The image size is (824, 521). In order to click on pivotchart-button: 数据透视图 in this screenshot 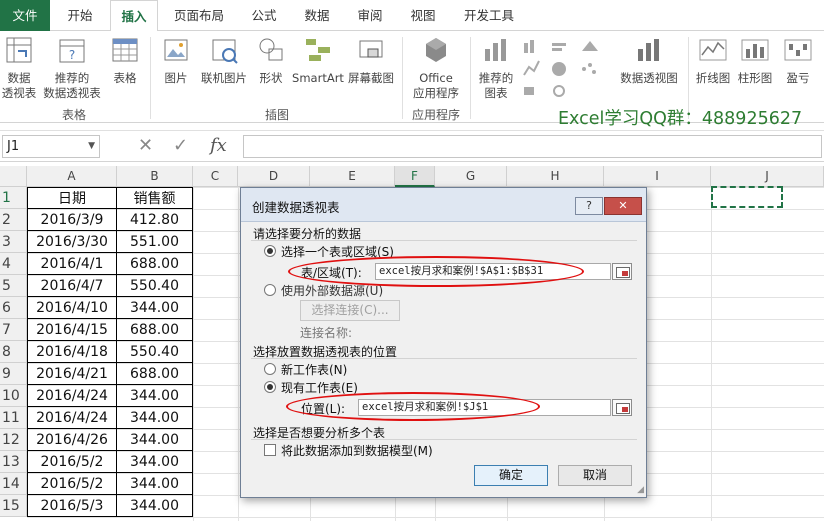, I will do `click(649, 60)`.